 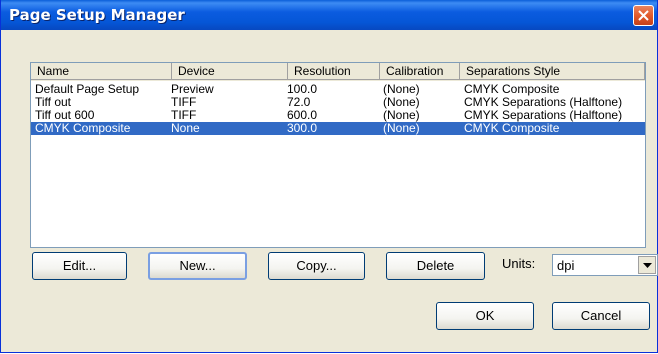 I want to click on delete-button: Delete, so click(x=435, y=266).